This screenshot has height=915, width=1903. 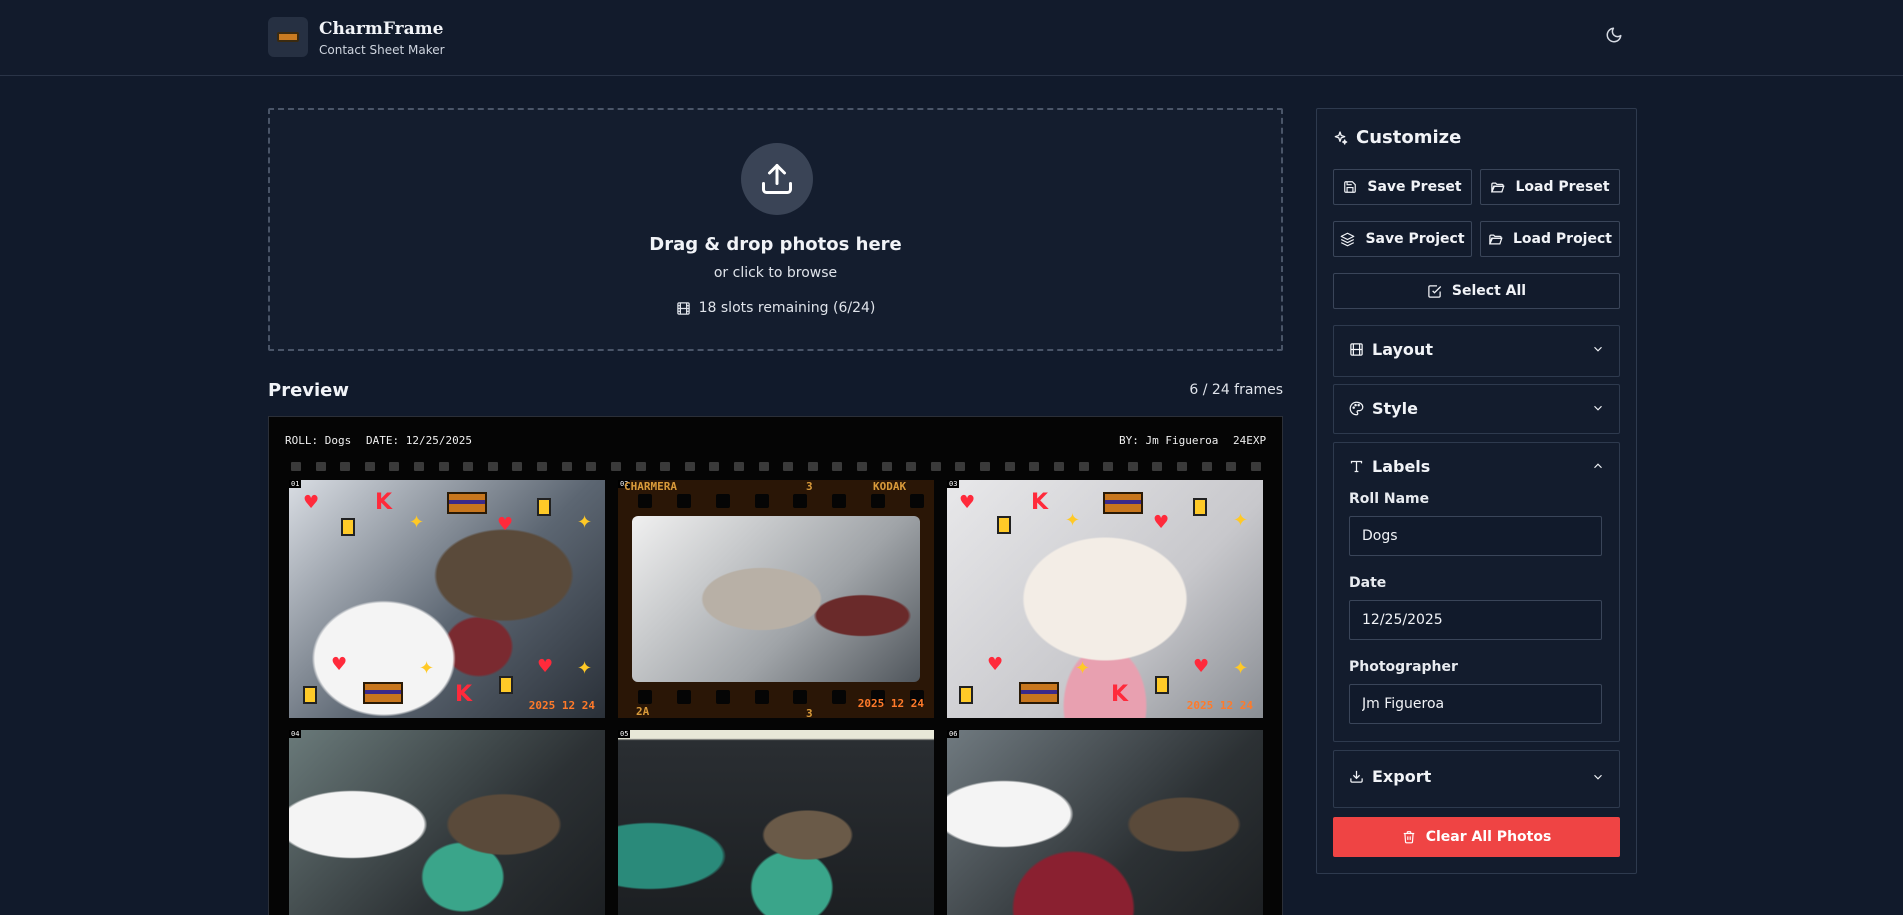 I want to click on type-icon, so click(x=1356, y=466).